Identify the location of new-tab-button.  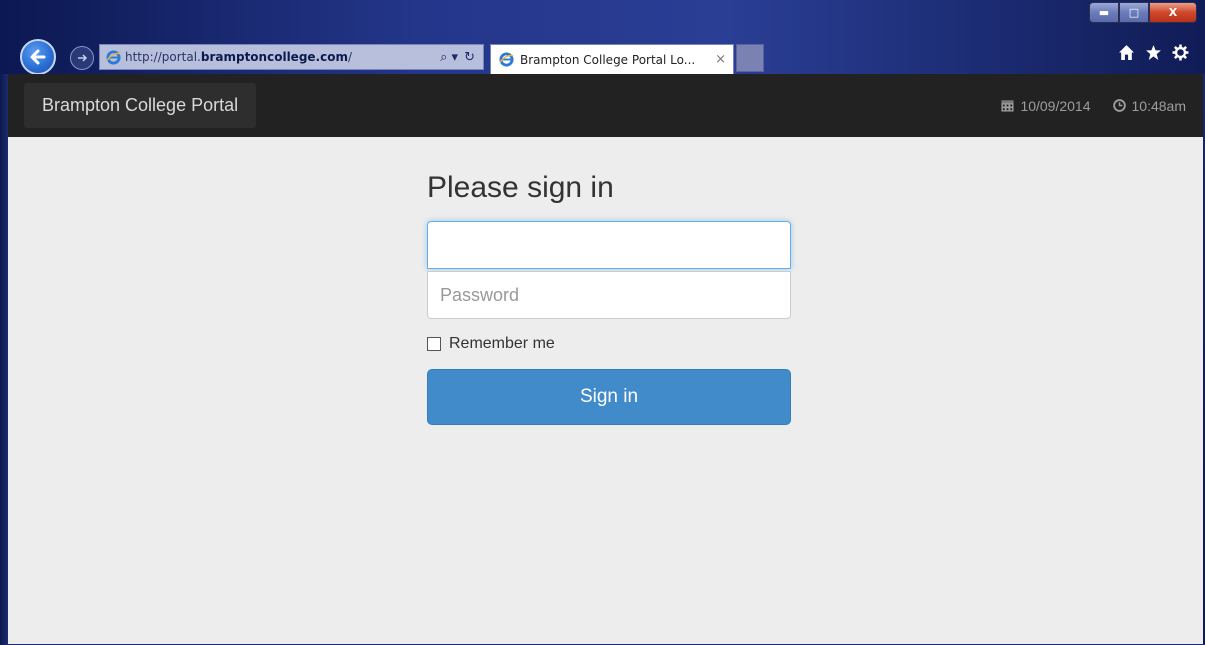
(750, 58).